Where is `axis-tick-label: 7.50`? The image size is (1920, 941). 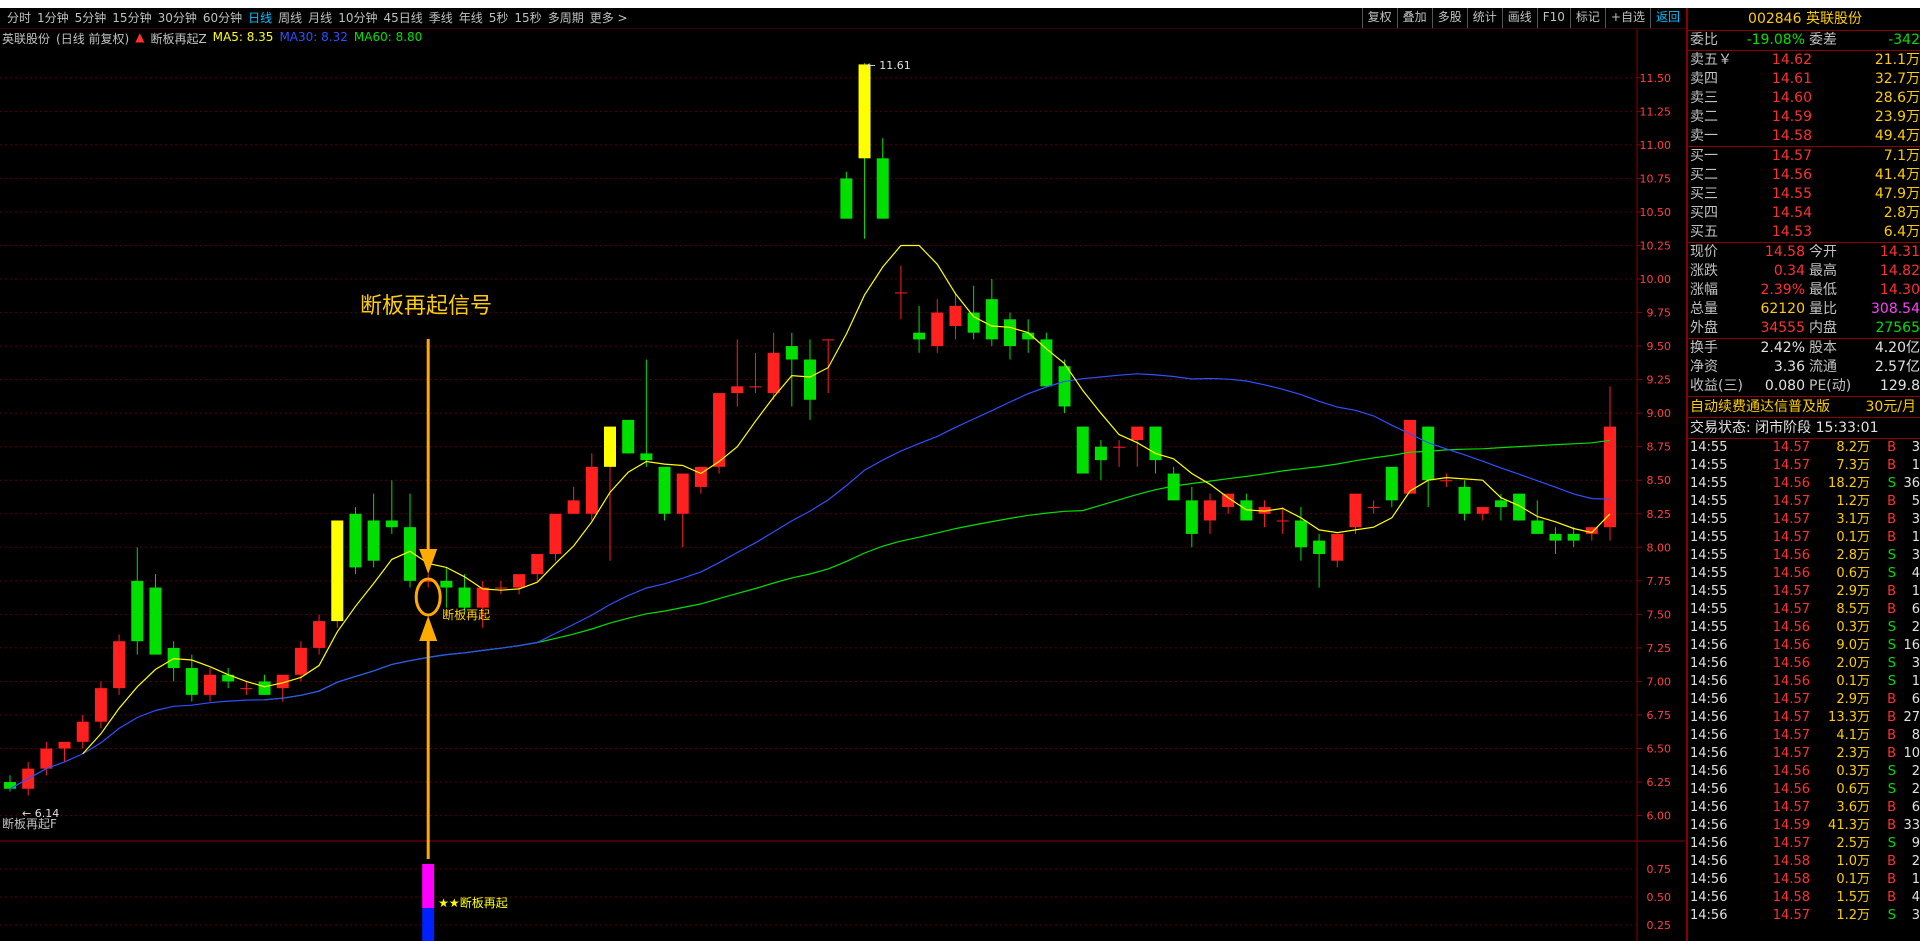 axis-tick-label: 7.50 is located at coordinates (1659, 614).